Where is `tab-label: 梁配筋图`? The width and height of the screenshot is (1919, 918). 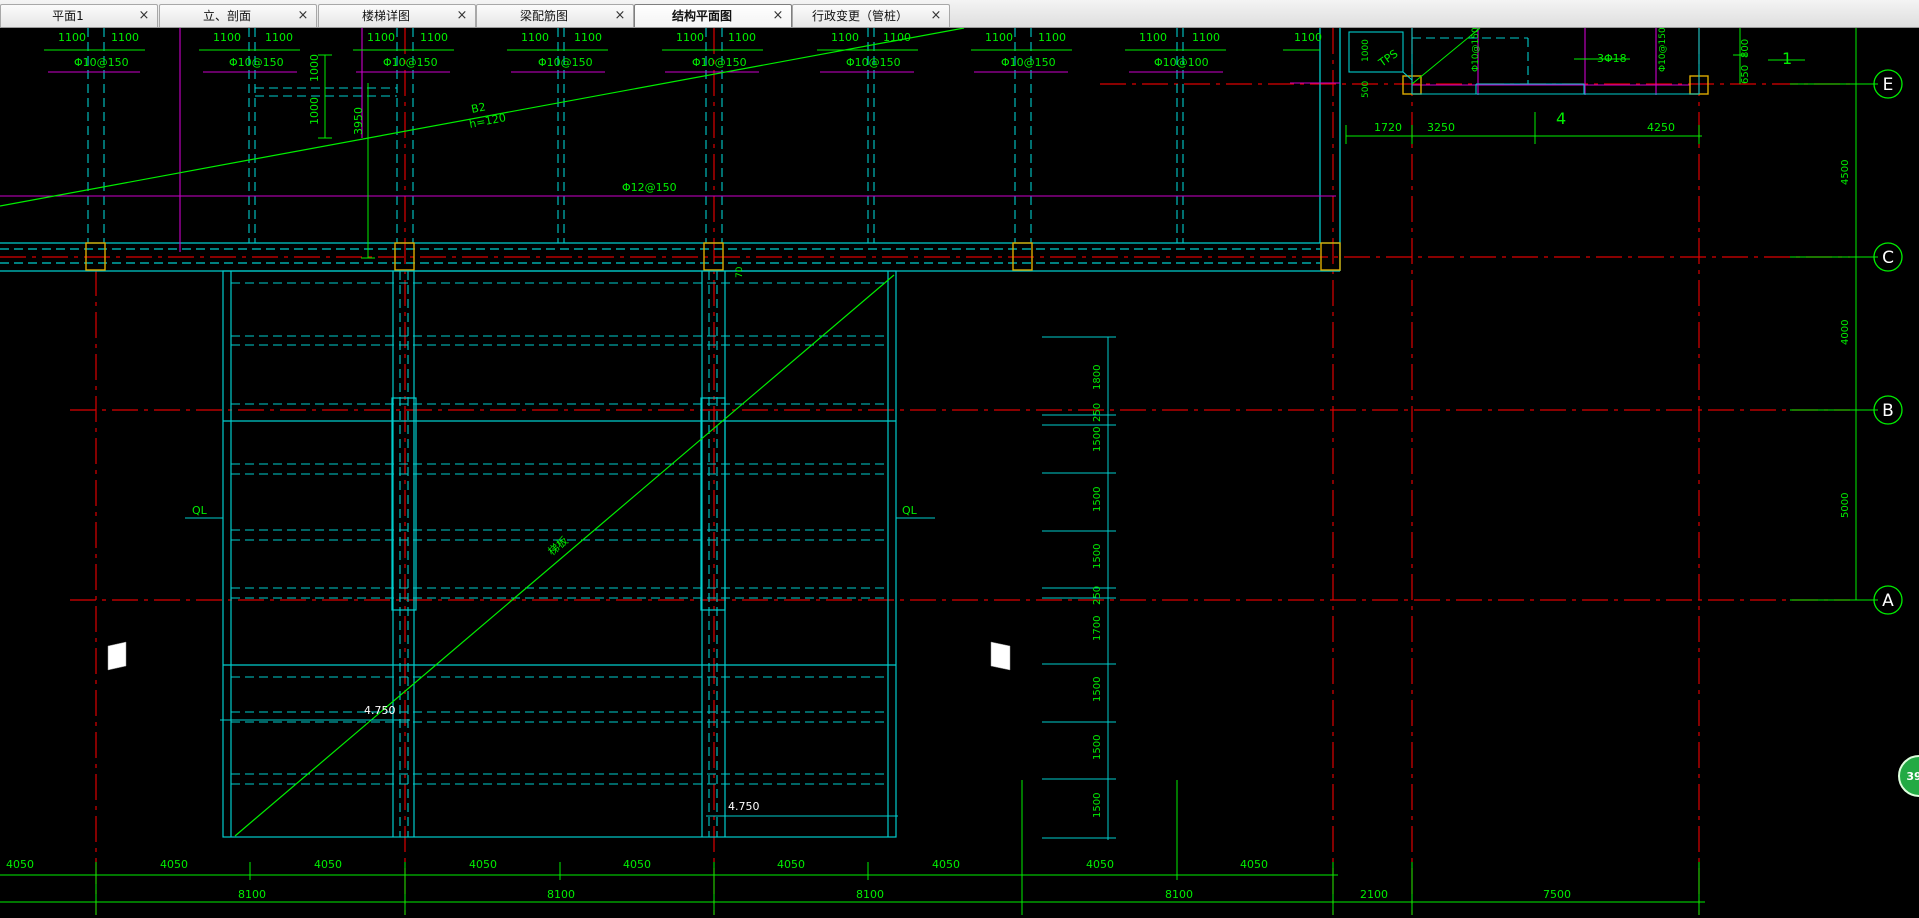
tab-label: 梁配筋图 is located at coordinates (543, 16).